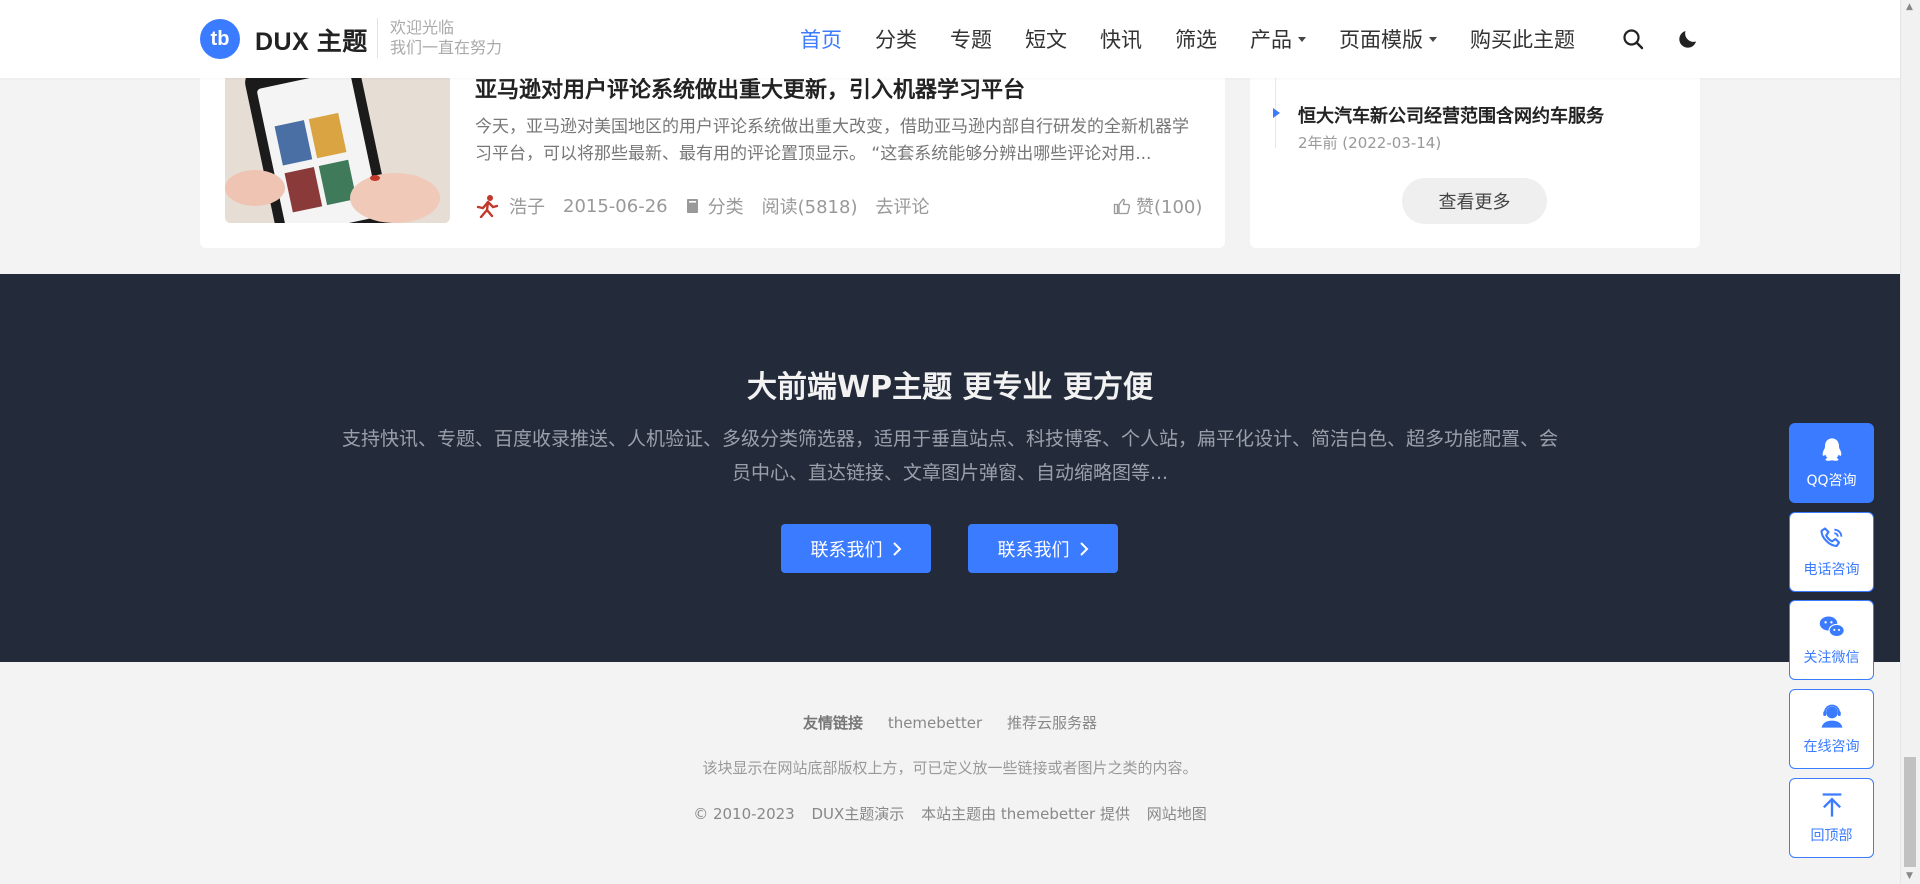  Describe the element at coordinates (833, 723) in the screenshot. I see `friend-links-label: 友情链接` at that location.